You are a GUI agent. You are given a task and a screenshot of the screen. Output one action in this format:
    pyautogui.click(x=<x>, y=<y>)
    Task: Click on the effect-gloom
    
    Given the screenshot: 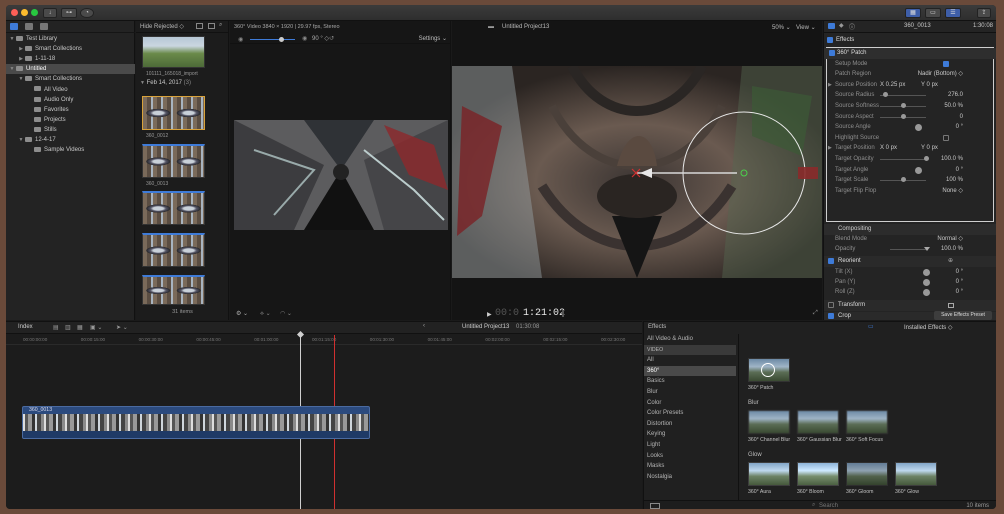 What is the action you would take?
    pyautogui.click(x=867, y=474)
    